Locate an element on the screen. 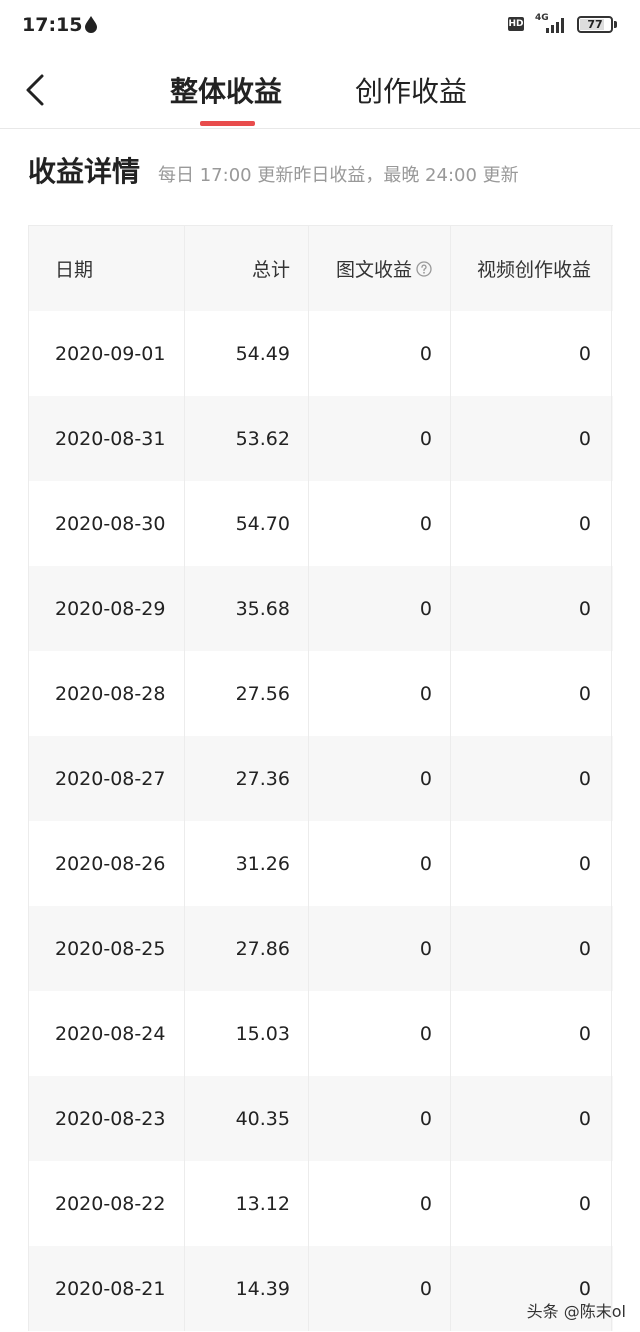 This screenshot has height=1332, width=640. cell-total: 54.70 is located at coordinates (247, 523).